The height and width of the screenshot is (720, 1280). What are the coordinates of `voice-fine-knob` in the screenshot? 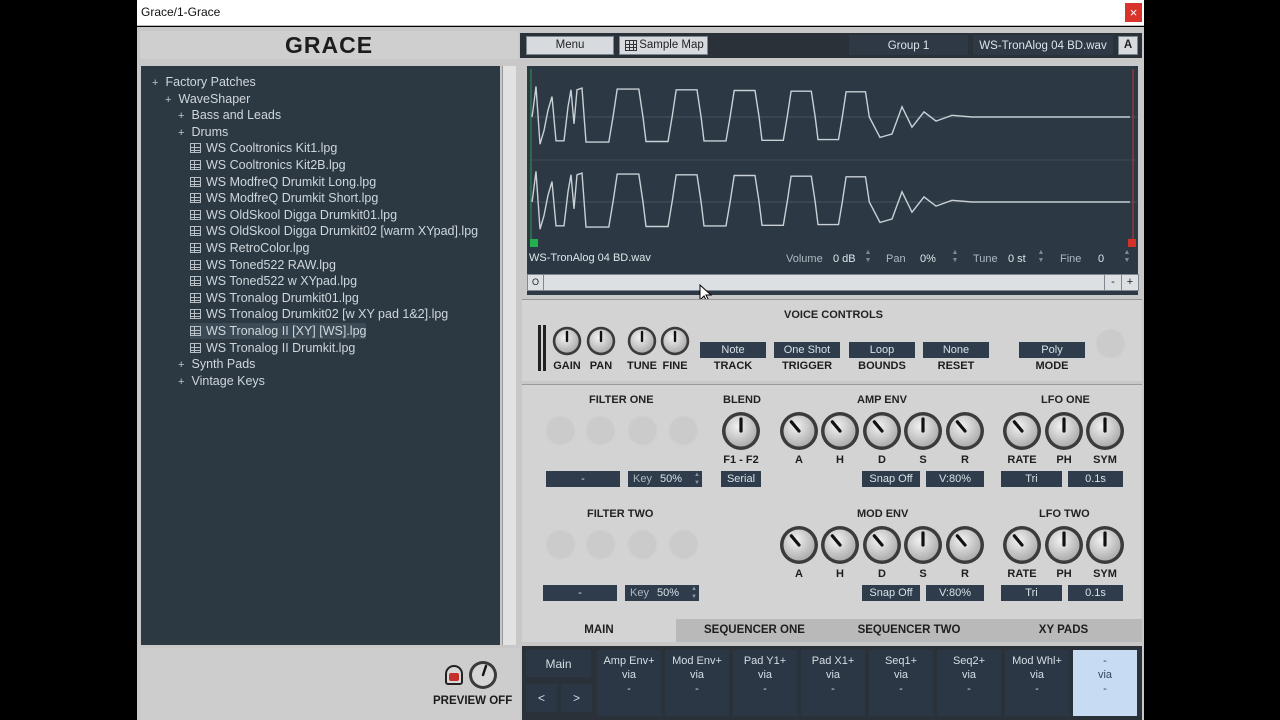 It's located at (675, 341).